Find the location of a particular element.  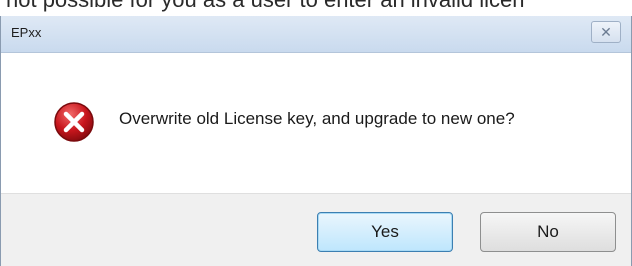

close-button: ✕ is located at coordinates (606, 32).